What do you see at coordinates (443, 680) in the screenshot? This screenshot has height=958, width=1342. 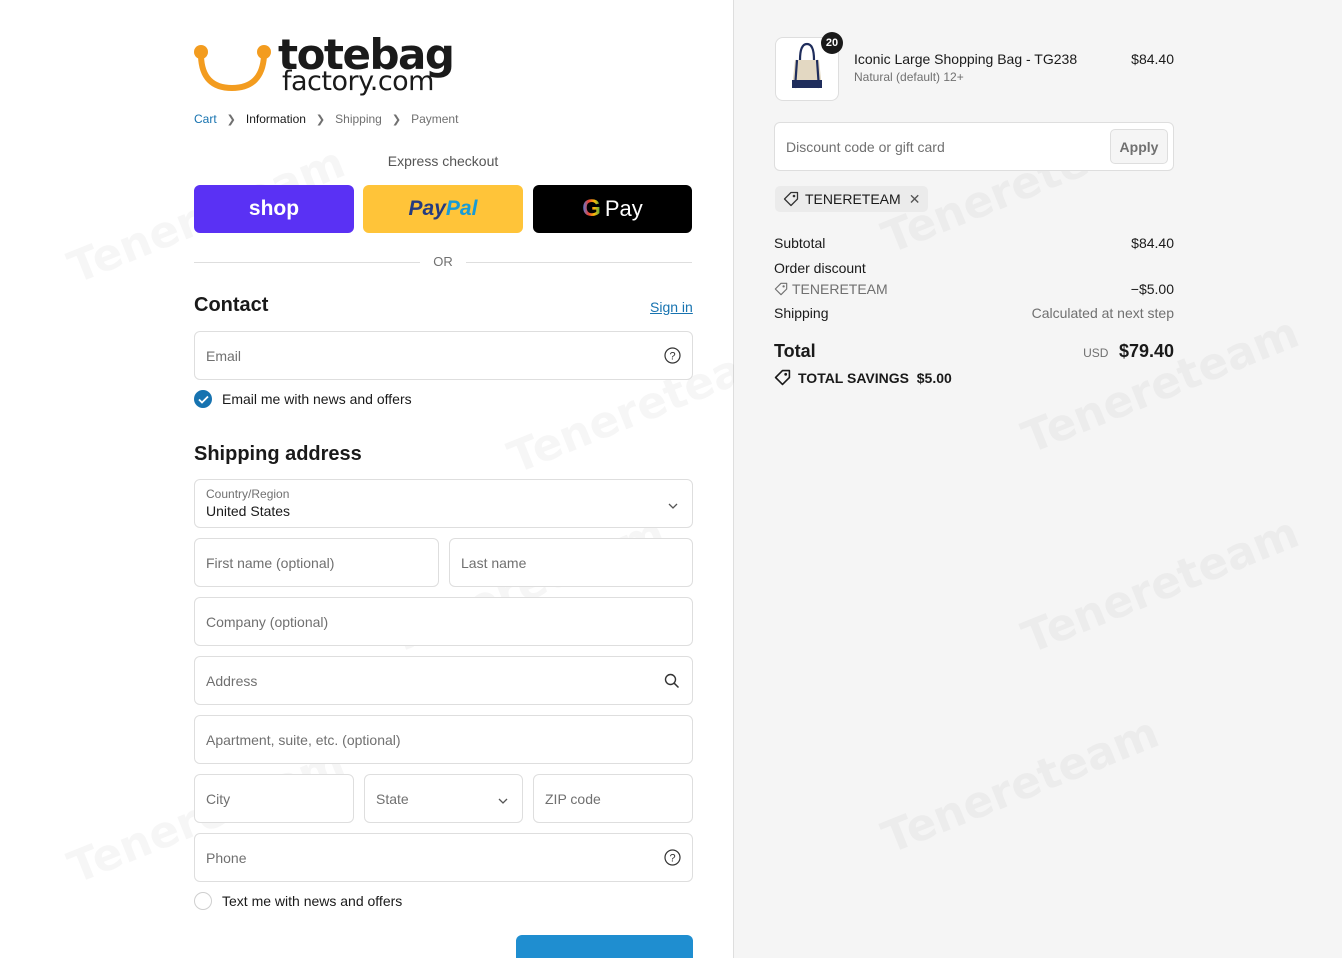 I see `address-field: Address` at bounding box center [443, 680].